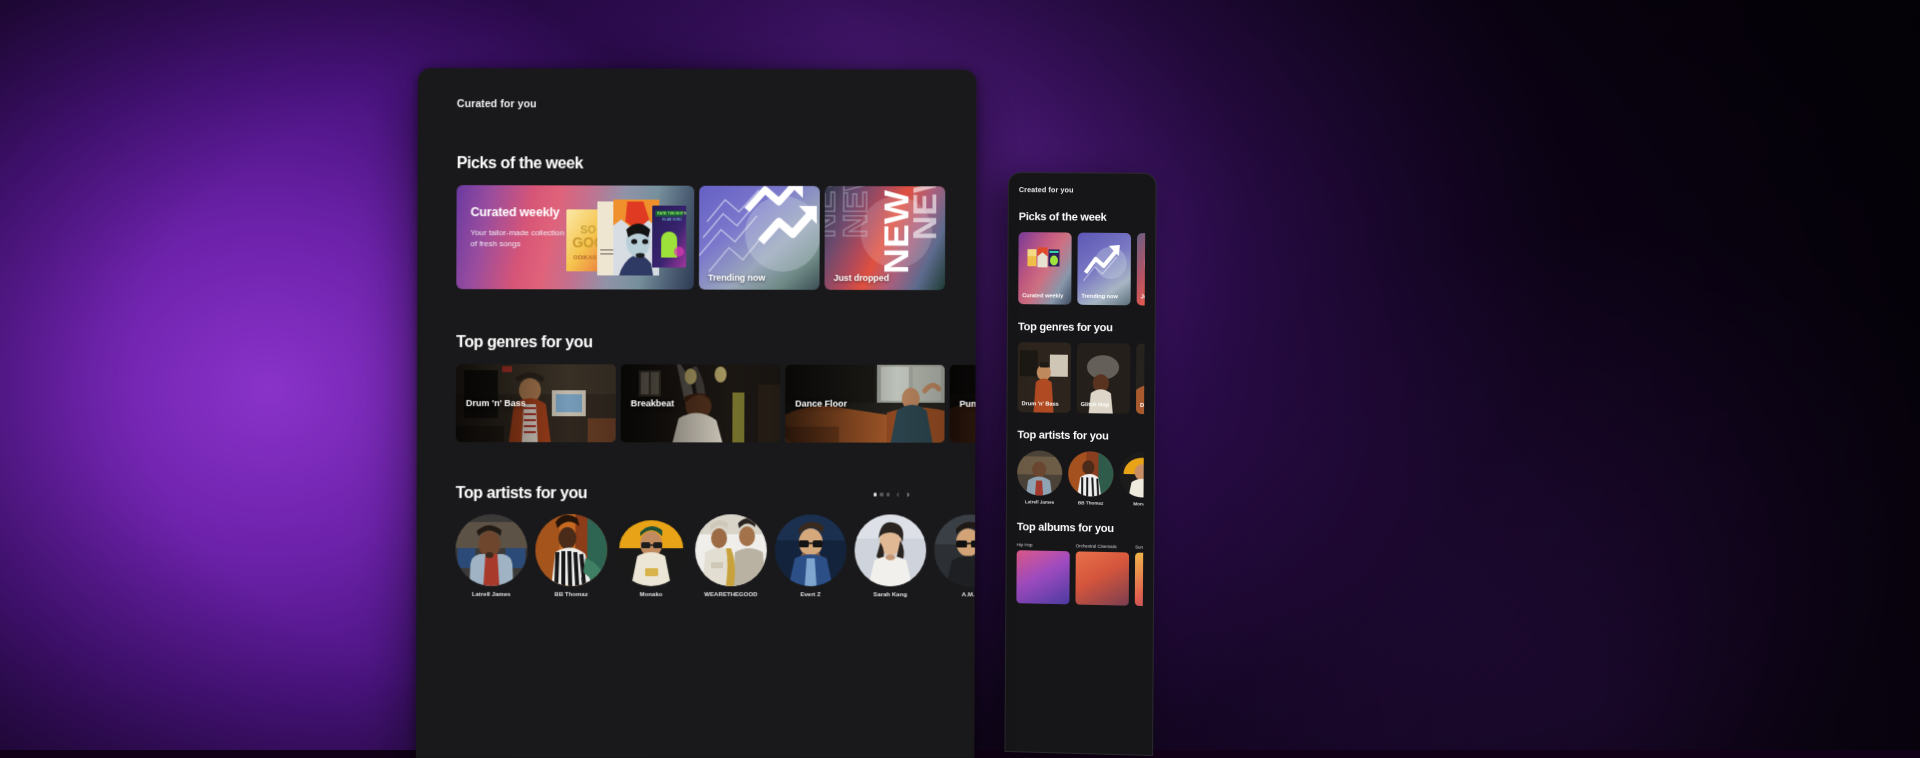  Describe the element at coordinates (925, 213) in the screenshot. I see `svg-text: NEW` at that location.